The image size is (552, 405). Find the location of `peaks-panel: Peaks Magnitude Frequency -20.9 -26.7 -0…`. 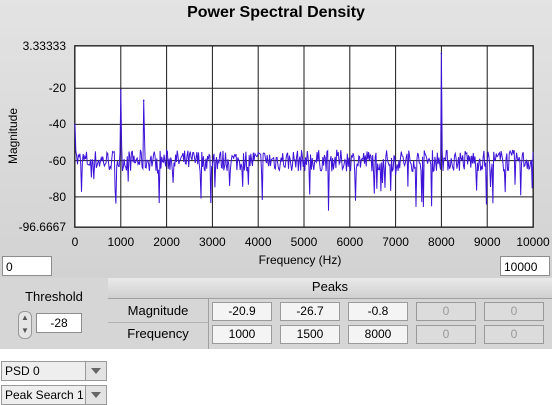

peaks-panel: Peaks Magnitude Frequency -20.9 -26.7 -0… is located at coordinates (330, 313).